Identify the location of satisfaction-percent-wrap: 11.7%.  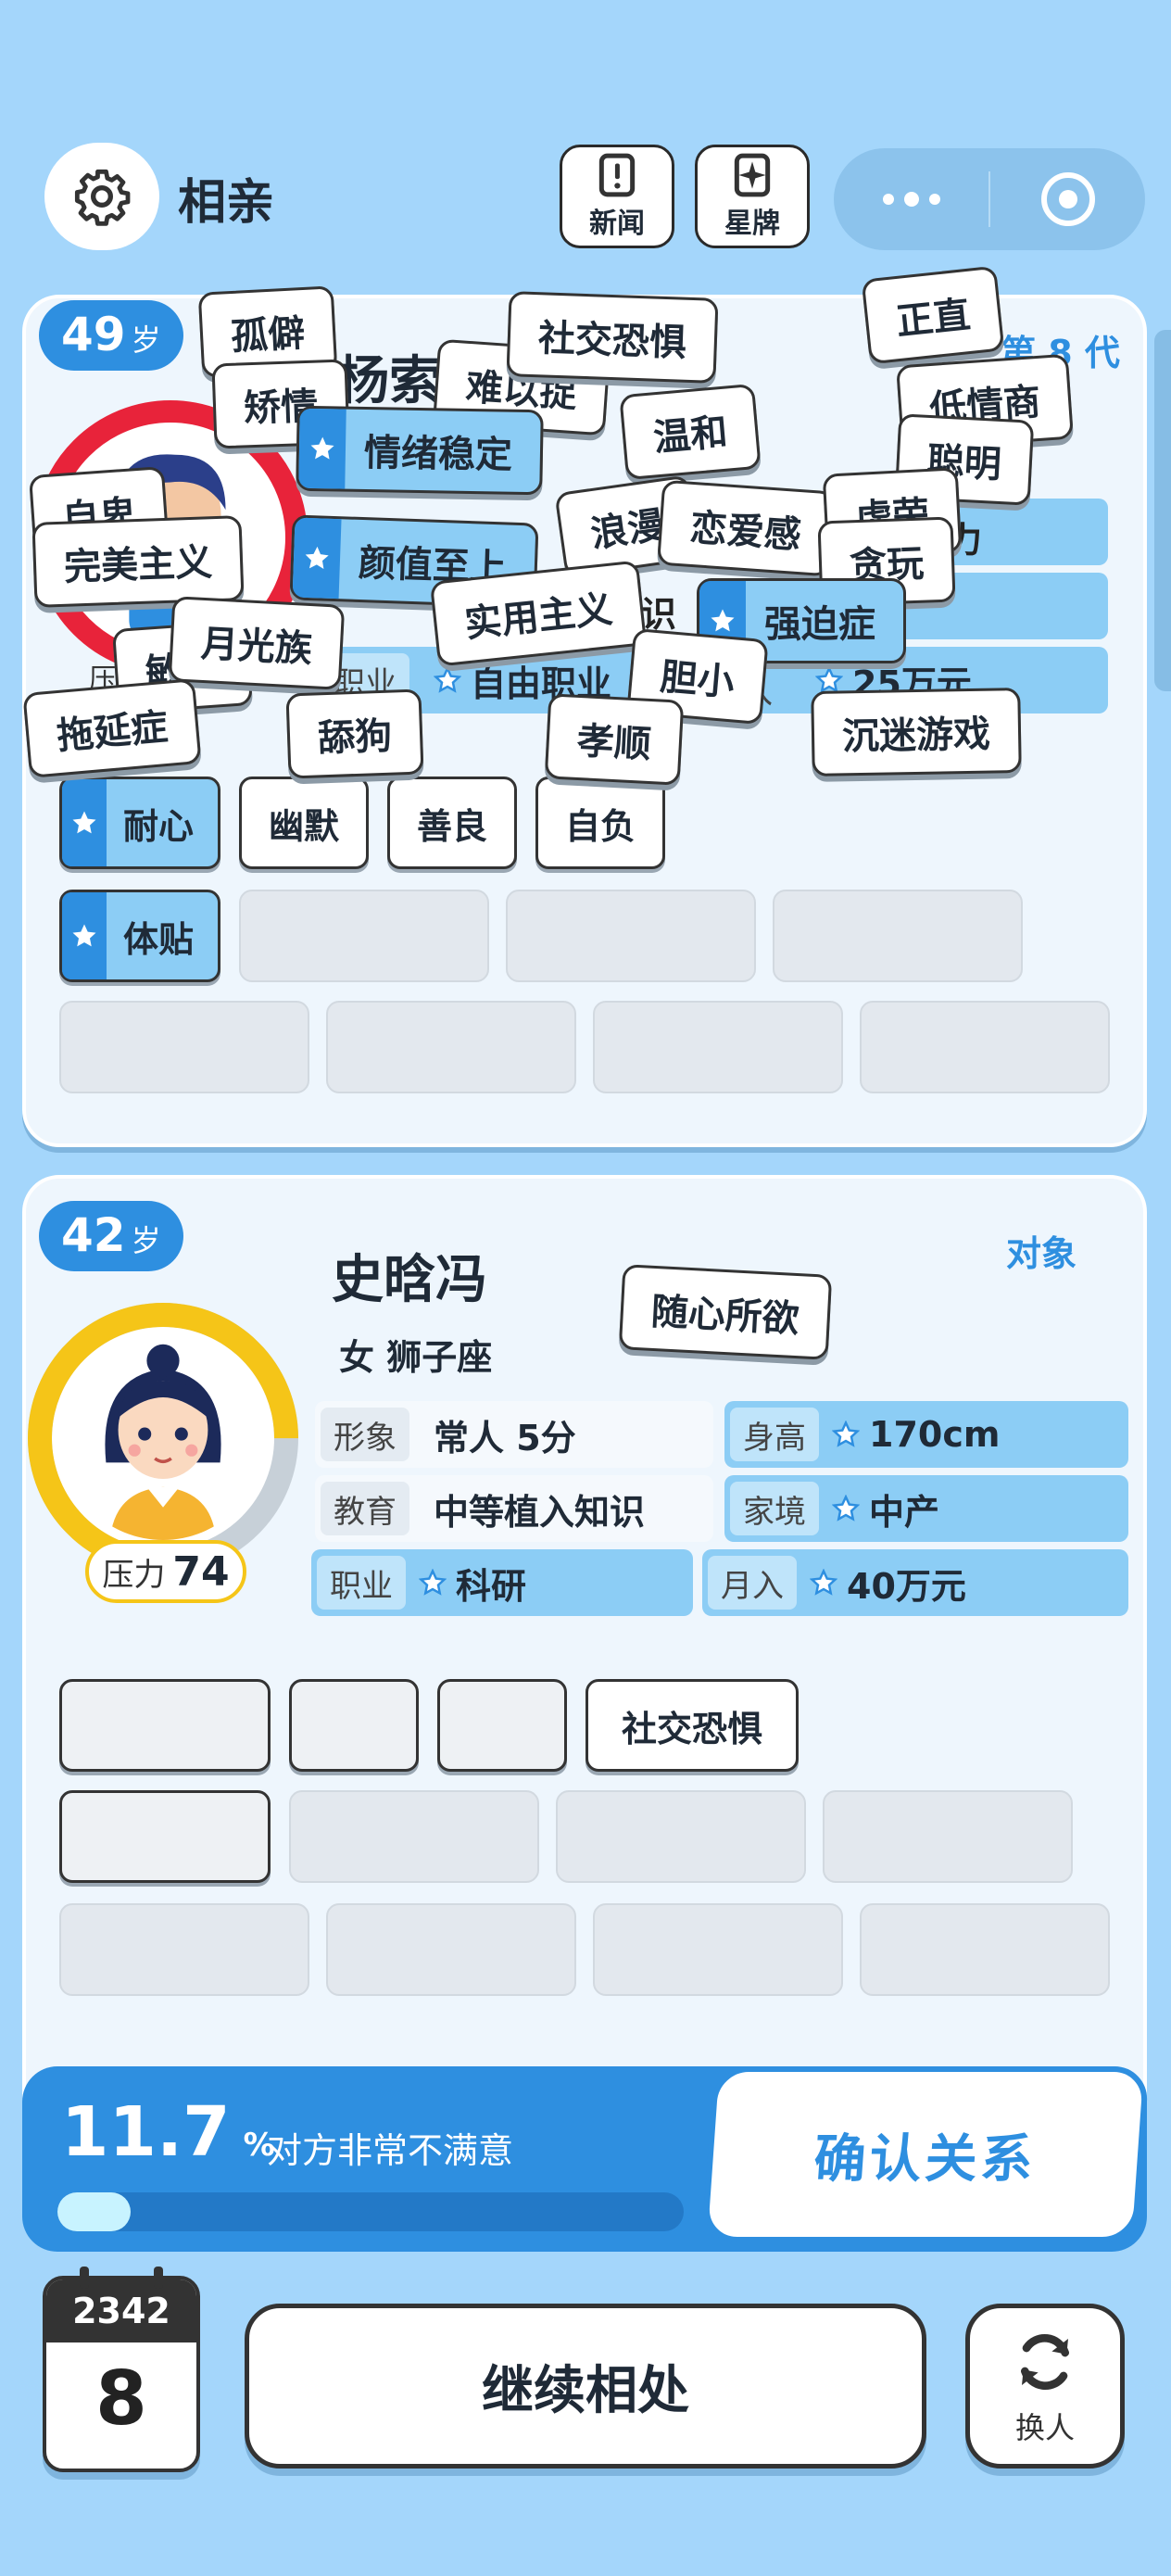
(168, 2132).